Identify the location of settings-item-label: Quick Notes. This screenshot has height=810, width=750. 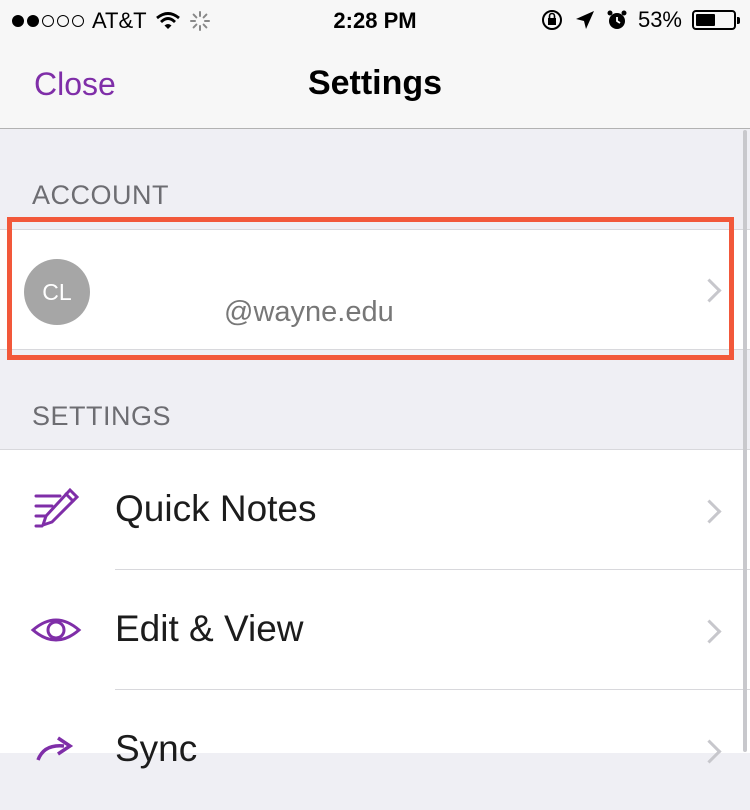
(216, 508).